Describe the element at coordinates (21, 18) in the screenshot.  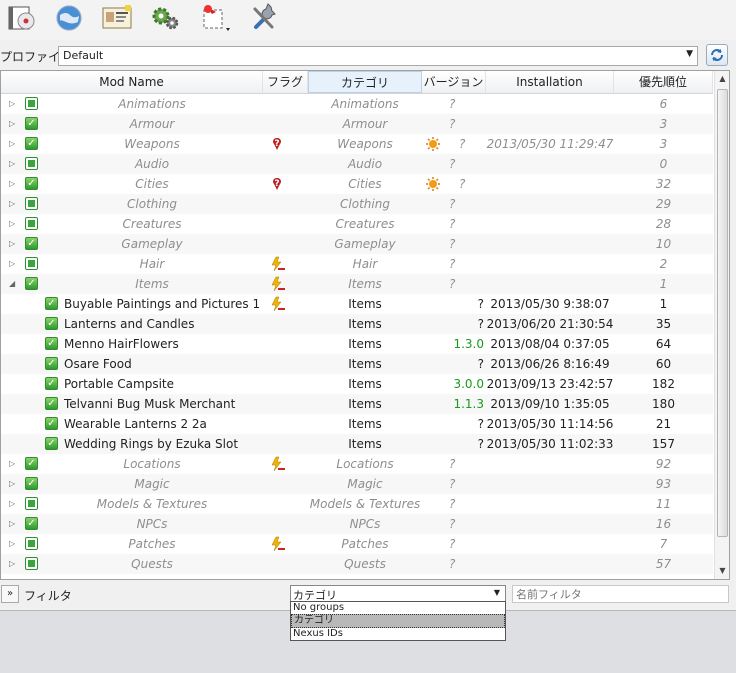
I see `install-disk-icon` at that location.